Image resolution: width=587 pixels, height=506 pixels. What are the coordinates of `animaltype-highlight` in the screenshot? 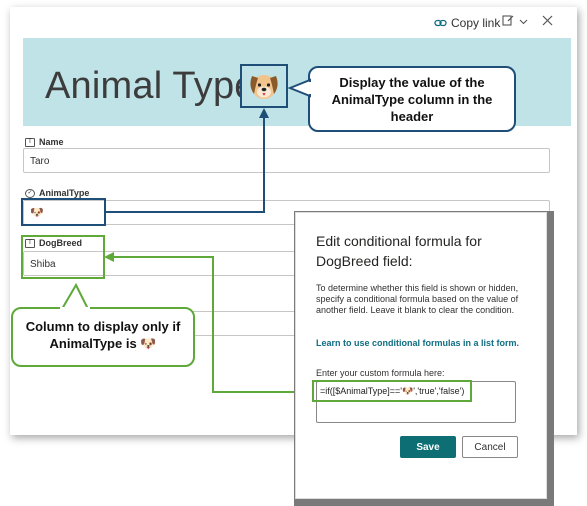 It's located at (63, 212).